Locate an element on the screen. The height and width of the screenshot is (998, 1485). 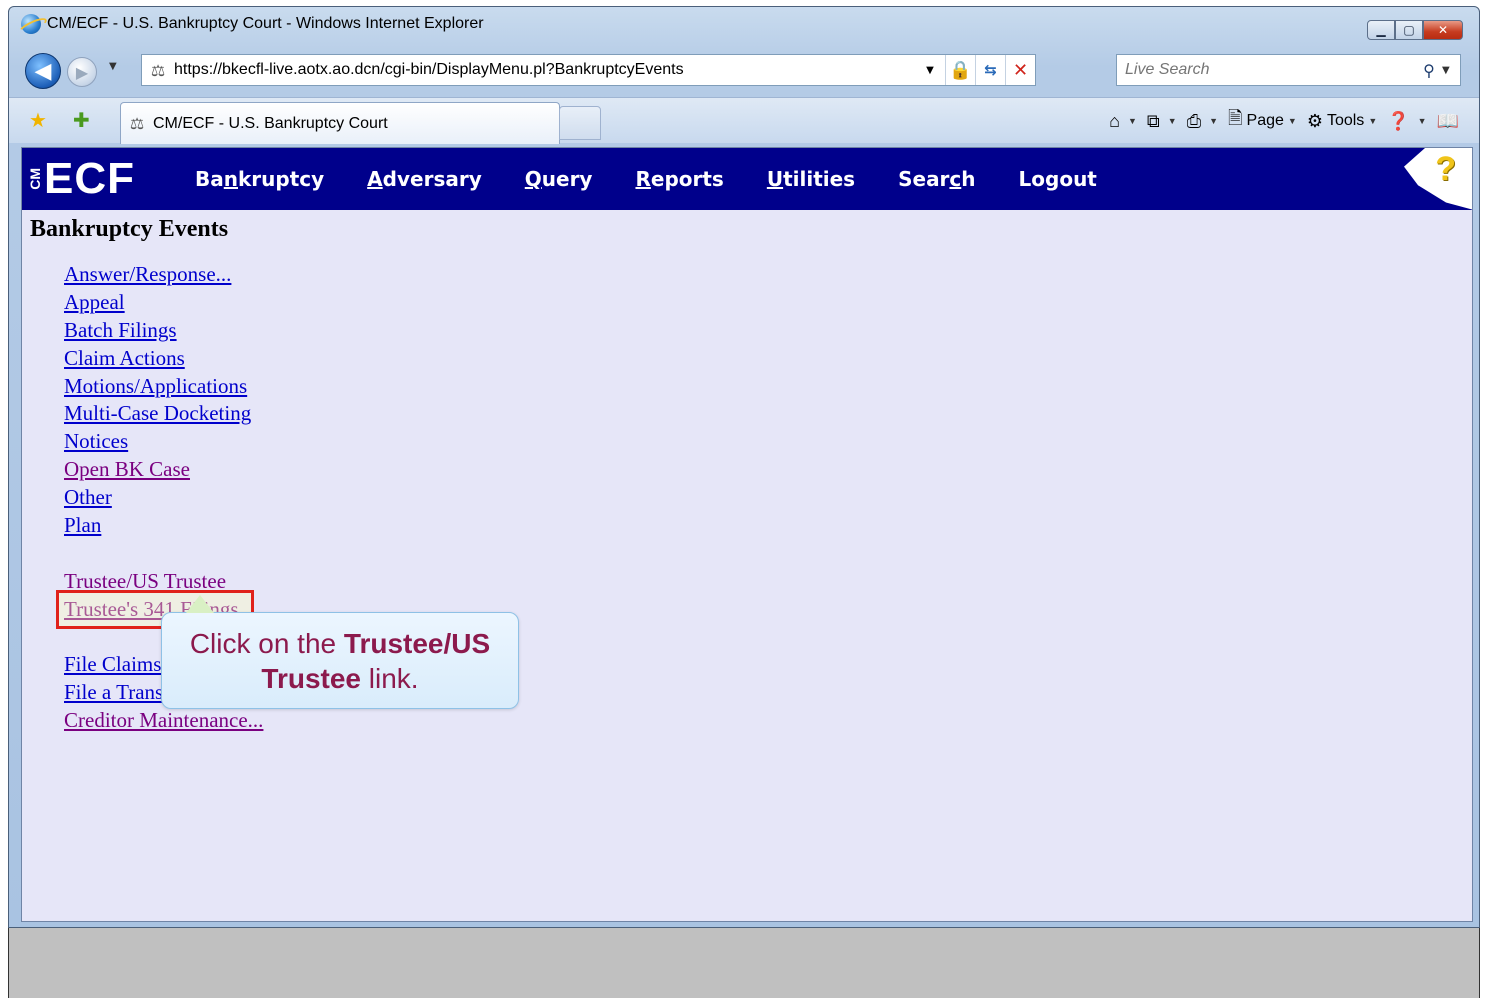
page-menu: 🗎 Page ▼ is located at coordinates (1262, 121).